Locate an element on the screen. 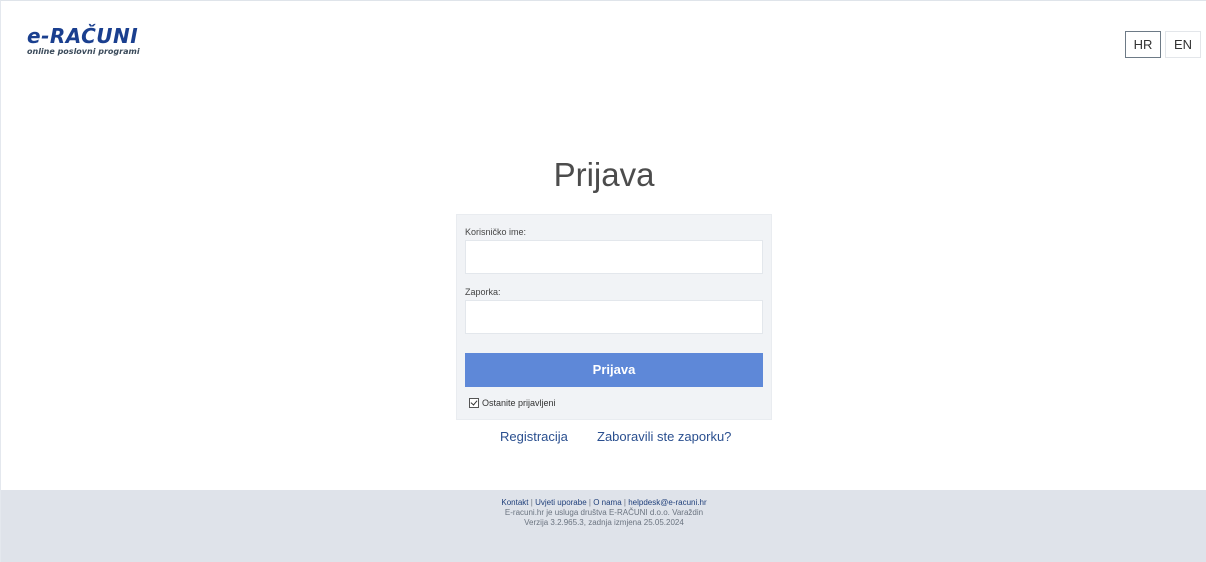 The image size is (1206, 562). remember-me-checkbox is located at coordinates (474, 403).